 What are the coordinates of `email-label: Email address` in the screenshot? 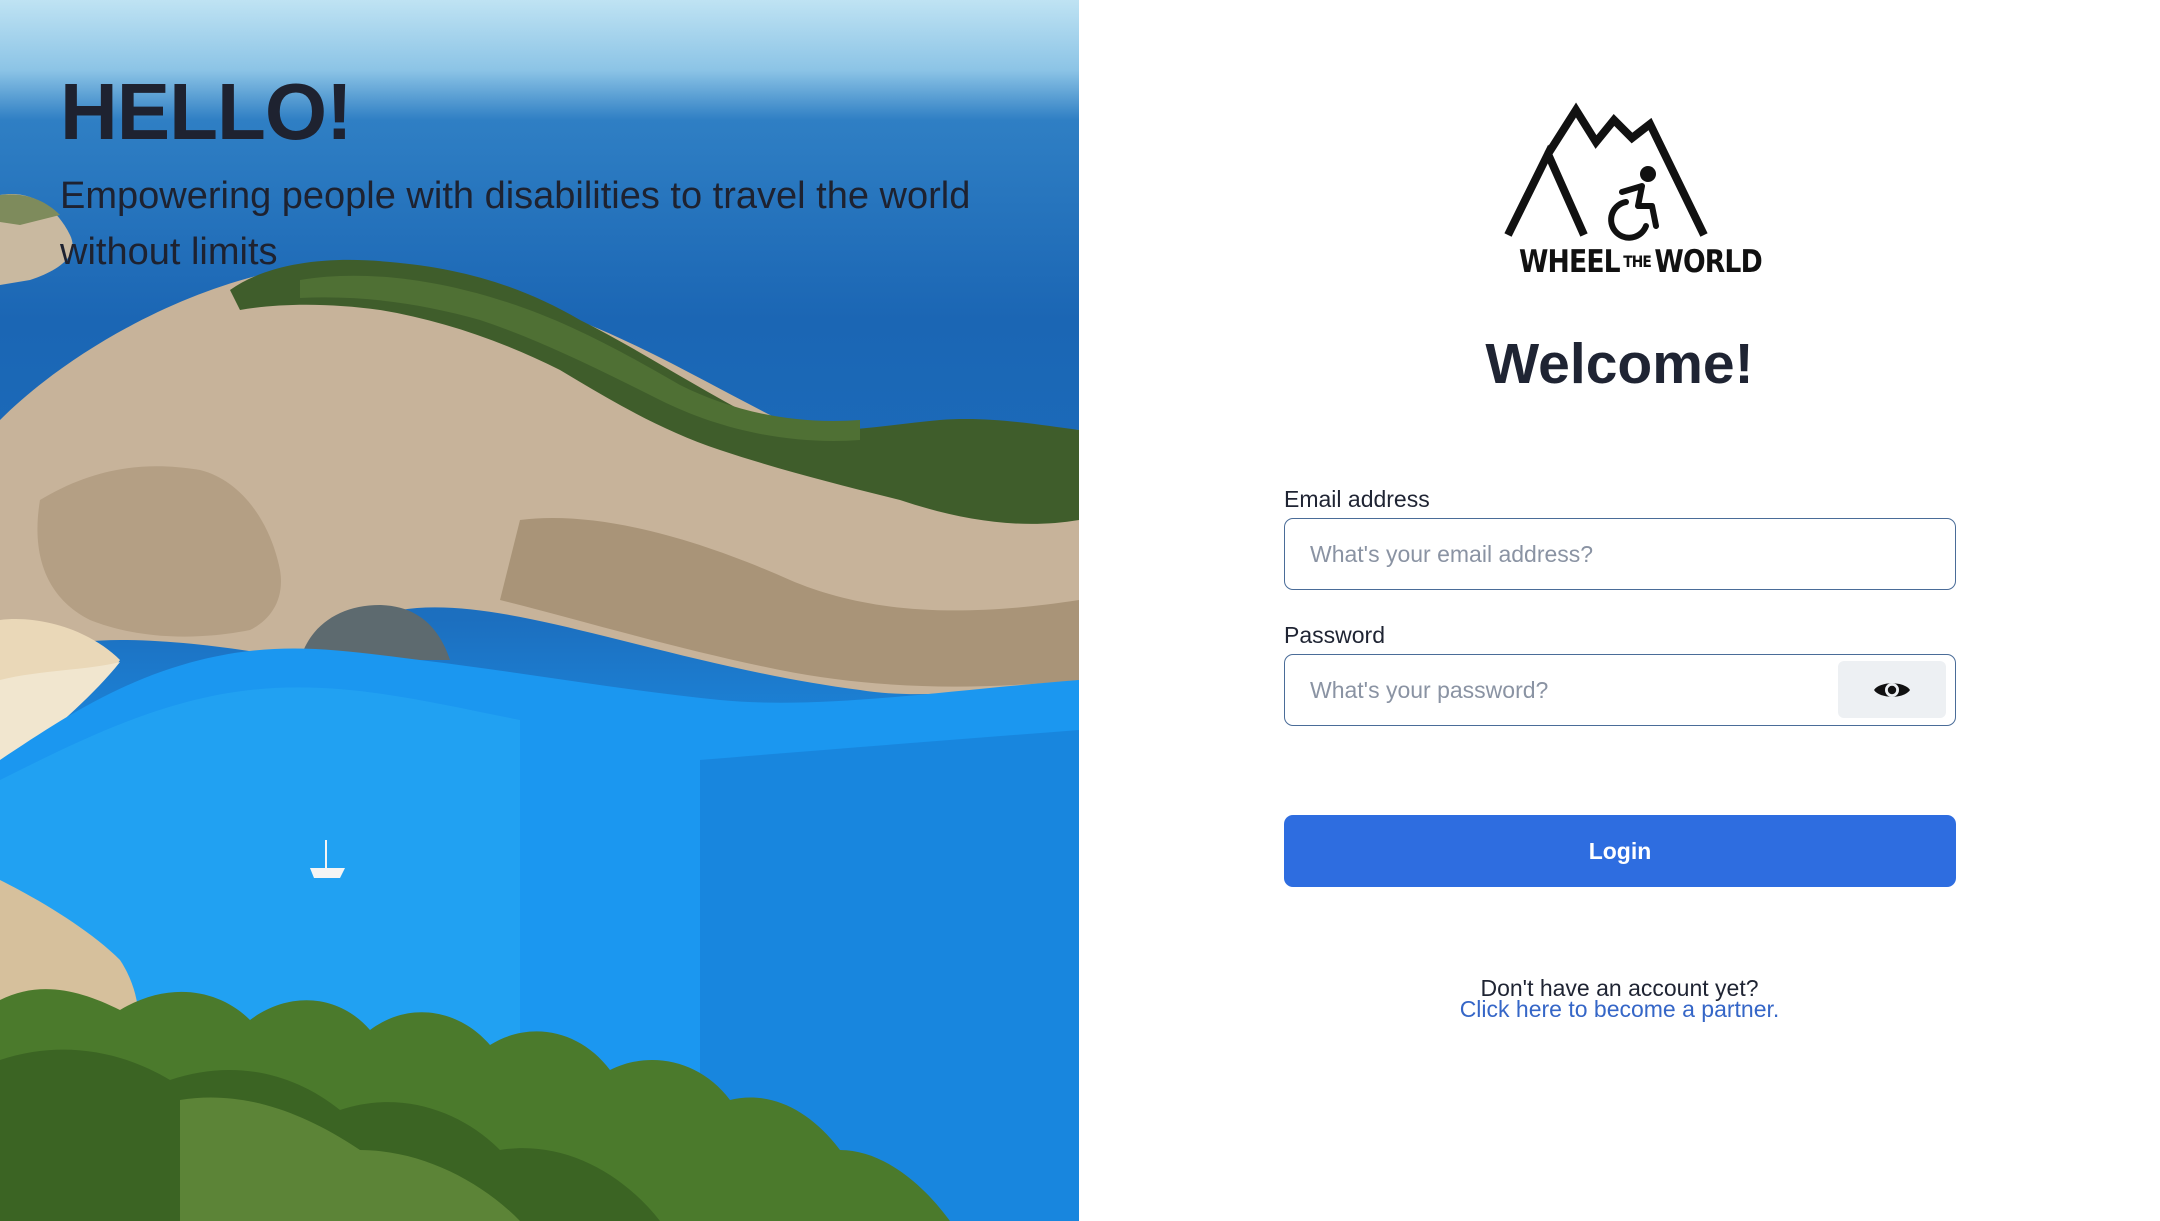 It's located at (1357, 499).